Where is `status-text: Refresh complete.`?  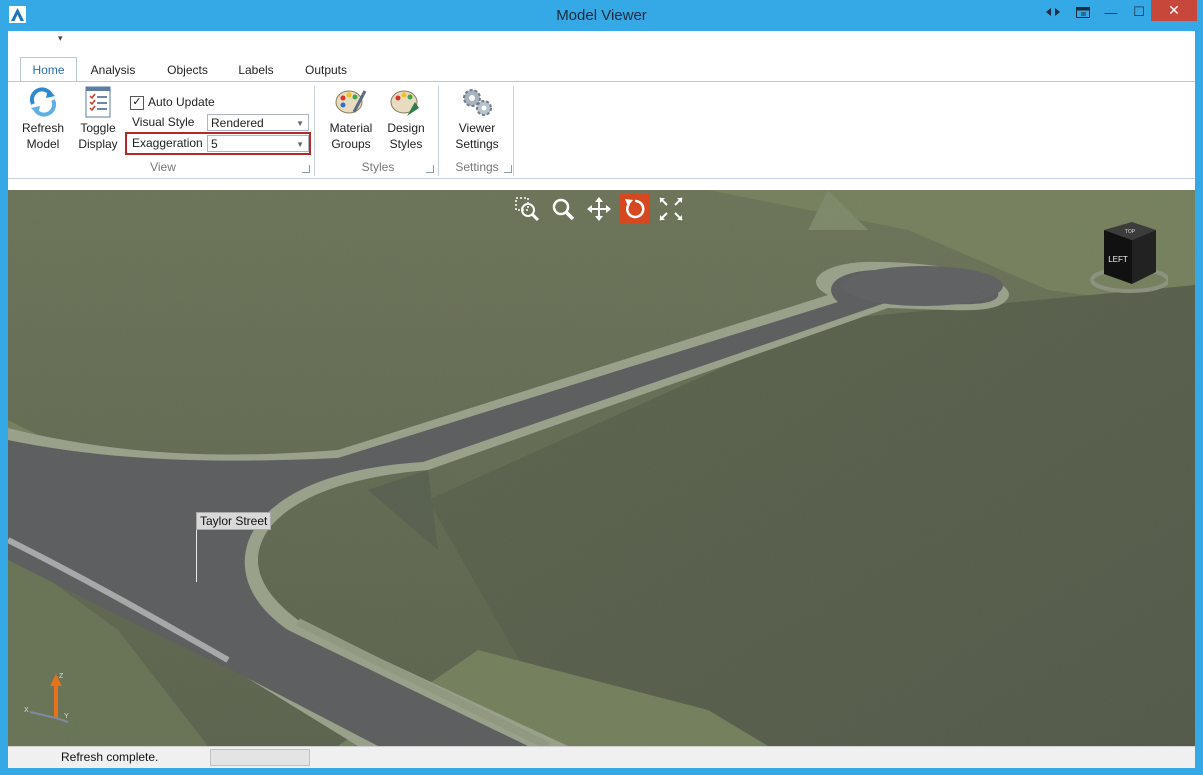
status-text: Refresh complete. is located at coordinates (110, 757).